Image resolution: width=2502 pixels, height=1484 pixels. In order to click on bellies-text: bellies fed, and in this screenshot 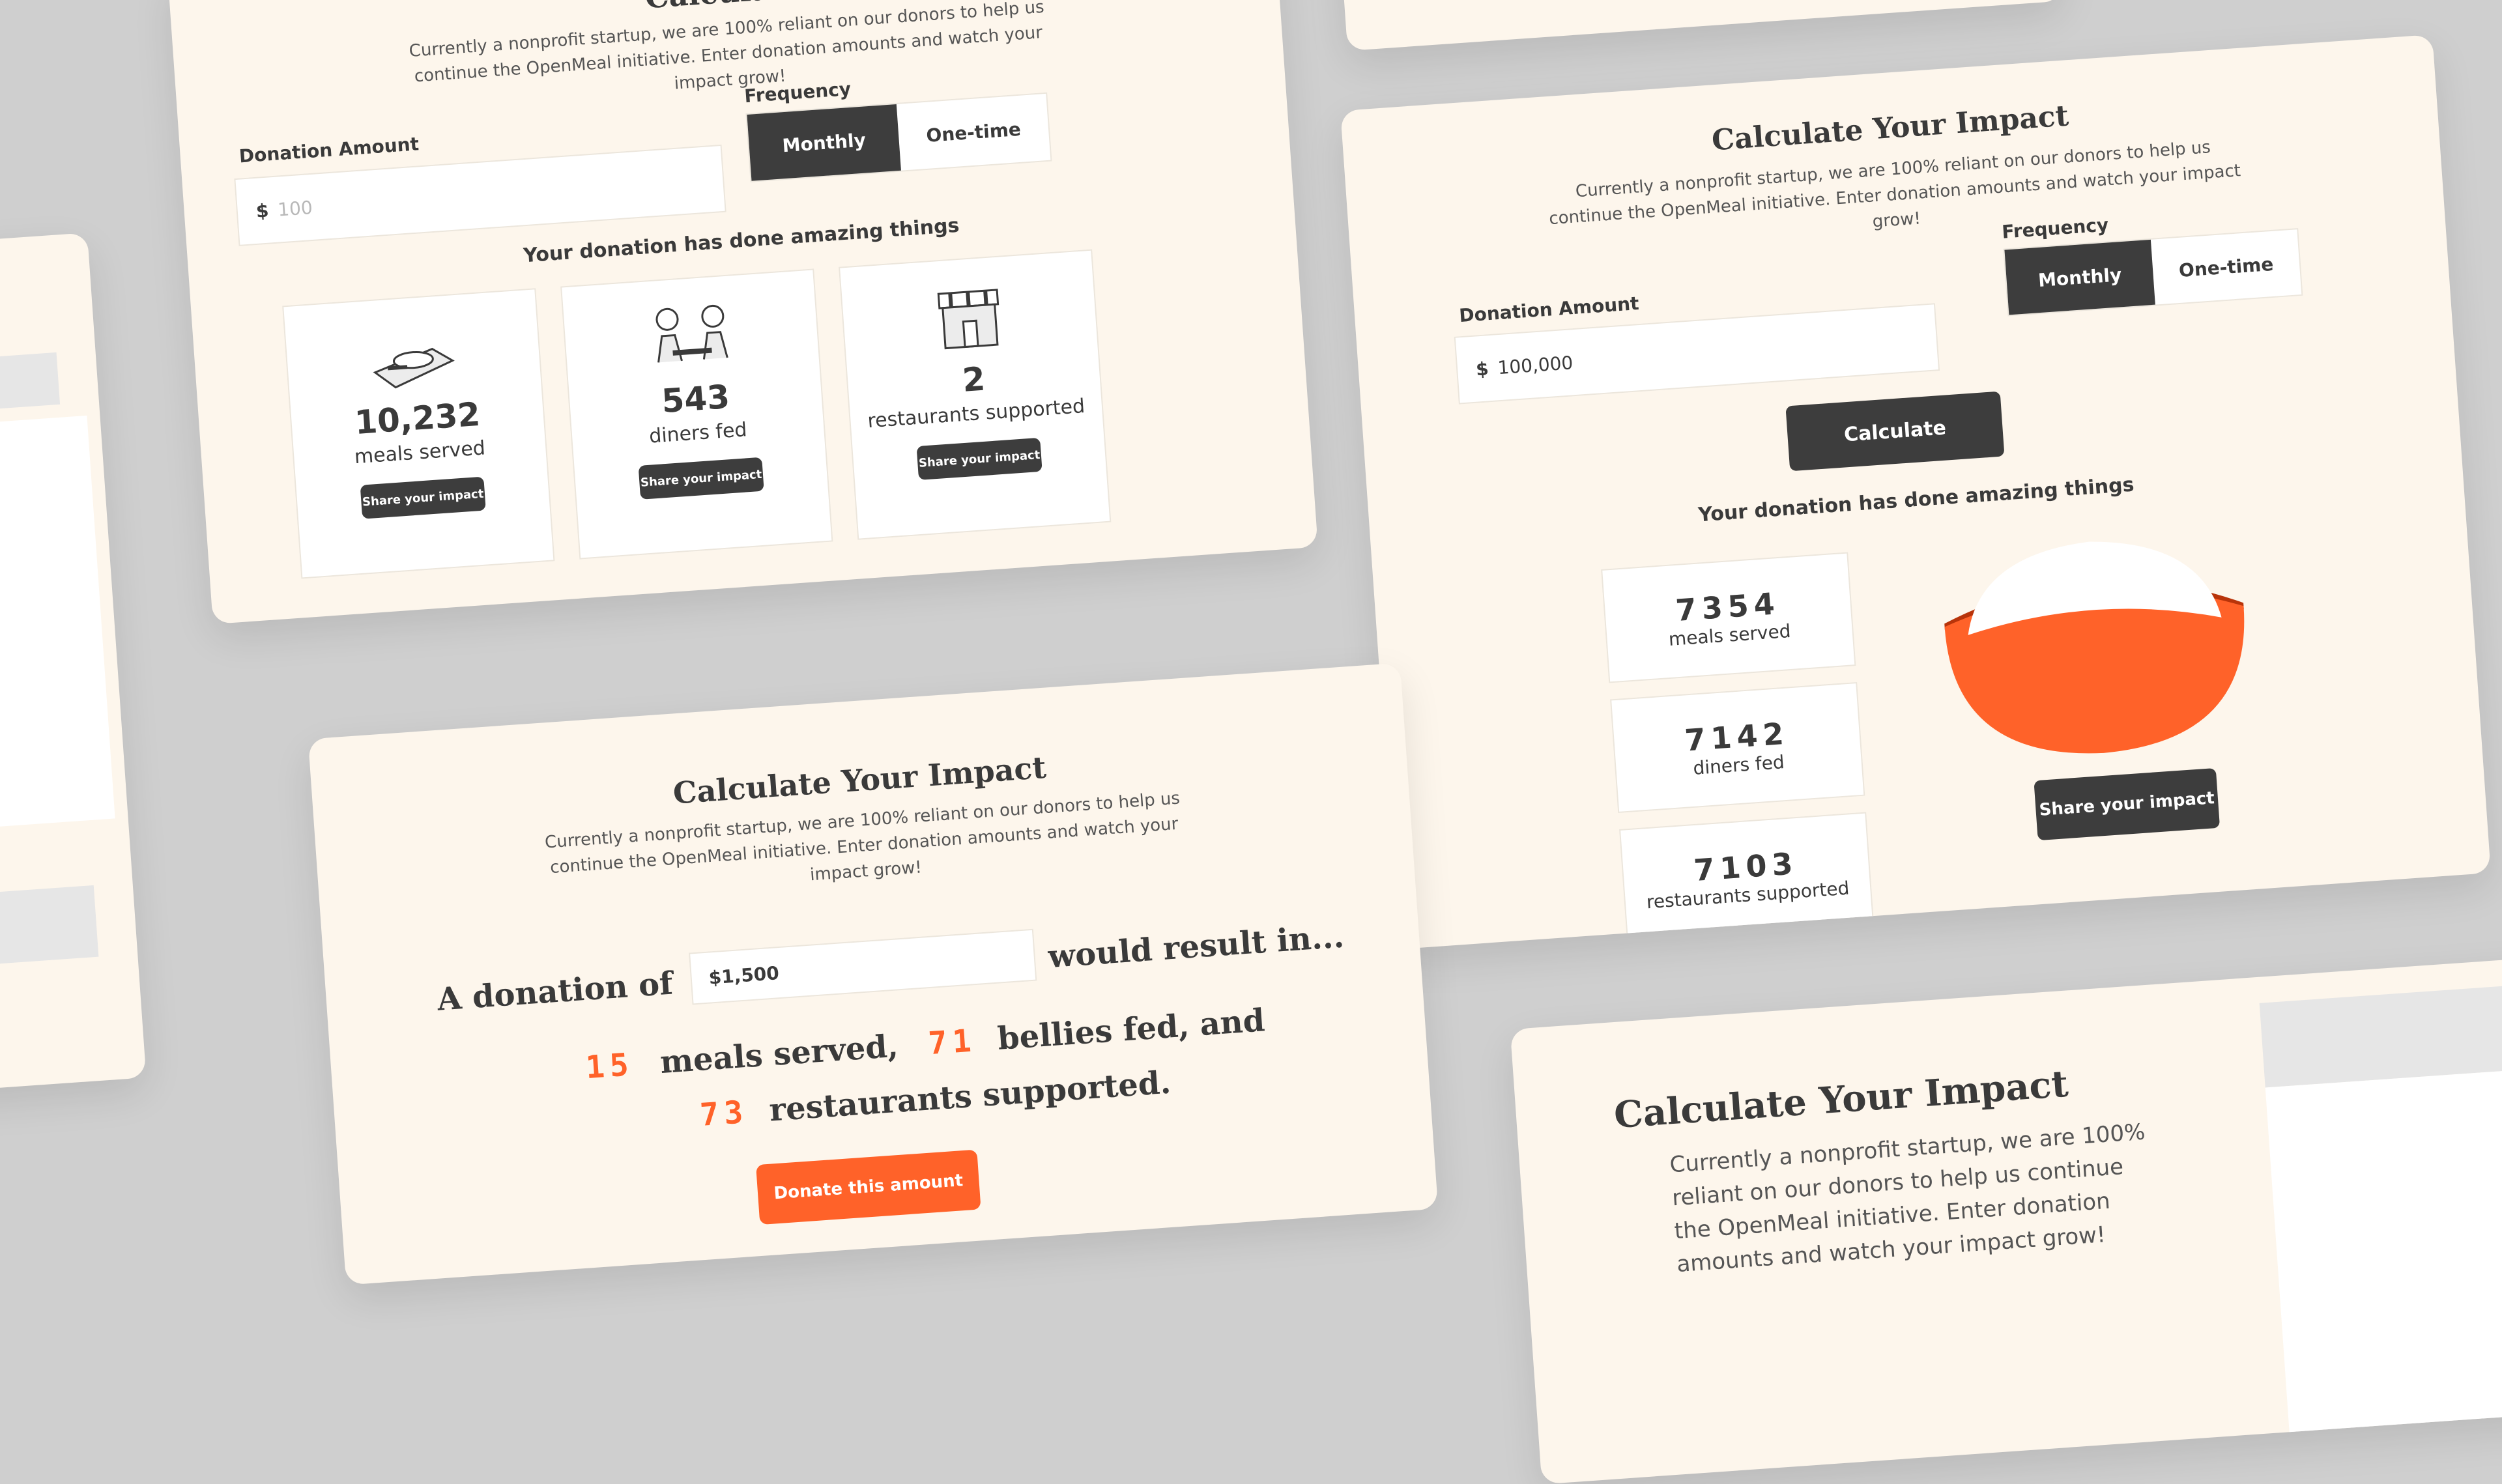, I will do `click(1131, 1030)`.